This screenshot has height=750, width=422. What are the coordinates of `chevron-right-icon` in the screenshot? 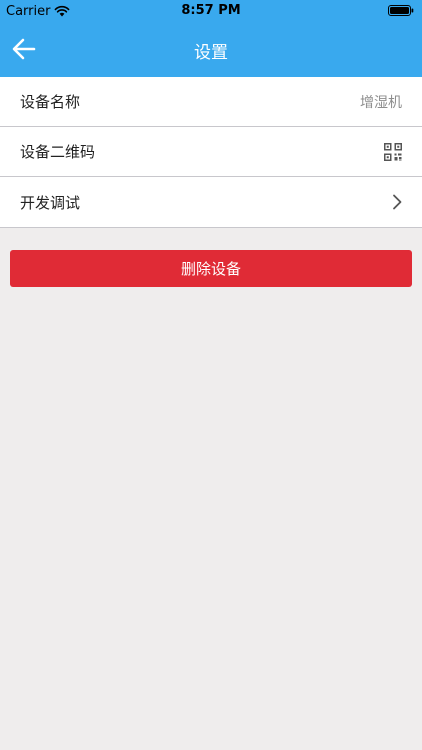 It's located at (397, 202).